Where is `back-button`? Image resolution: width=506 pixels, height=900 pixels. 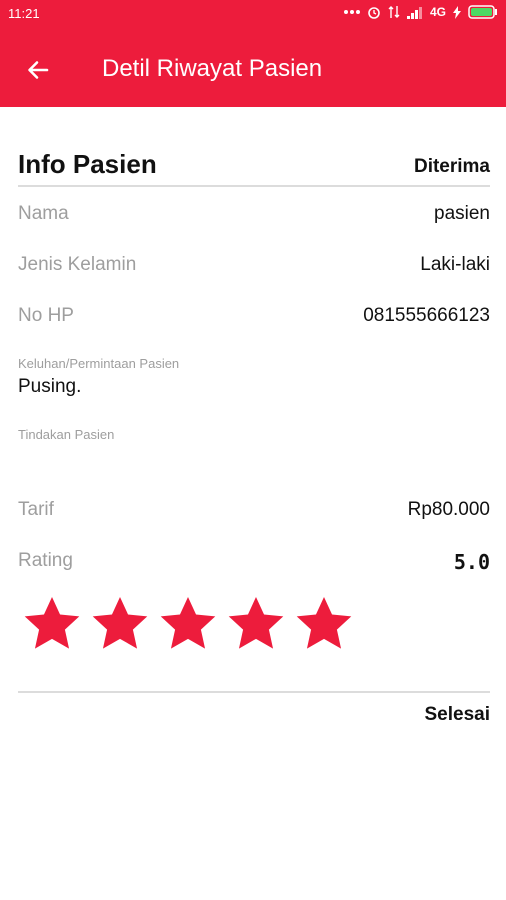
back-button is located at coordinates (38, 70).